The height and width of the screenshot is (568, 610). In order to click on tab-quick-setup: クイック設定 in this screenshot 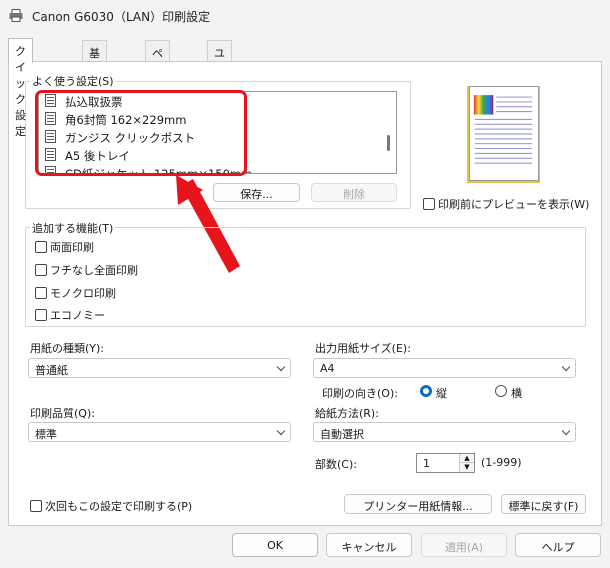, I will do `click(20, 88)`.